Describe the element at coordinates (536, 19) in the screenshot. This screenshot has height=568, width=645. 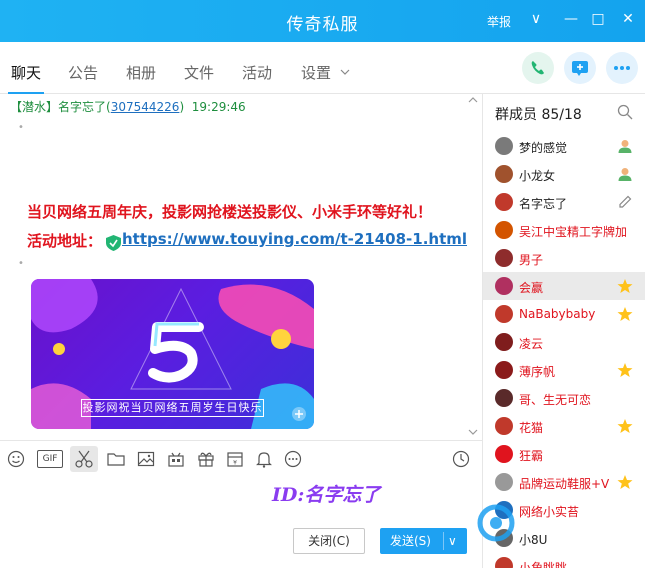
I see `chevron-down-icon: ∨` at that location.